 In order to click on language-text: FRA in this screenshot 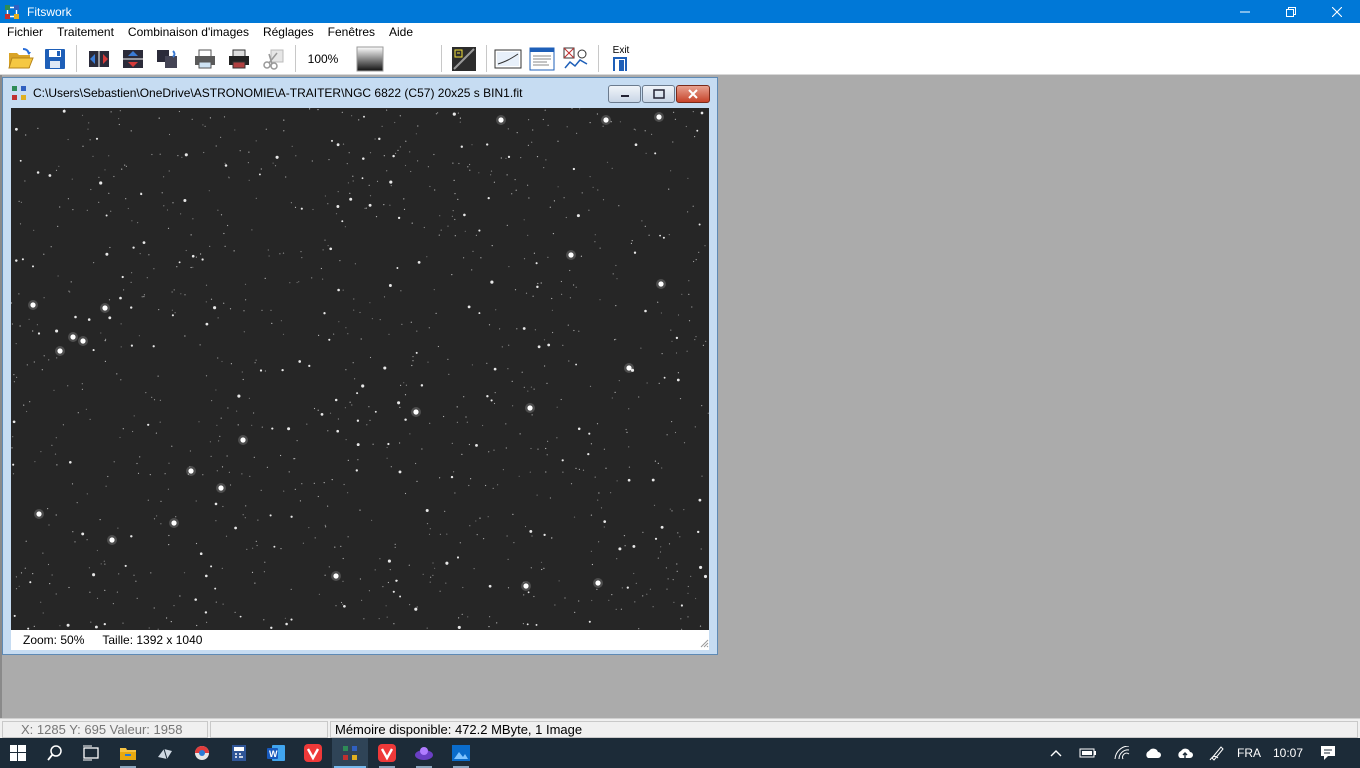, I will do `click(1249, 753)`.